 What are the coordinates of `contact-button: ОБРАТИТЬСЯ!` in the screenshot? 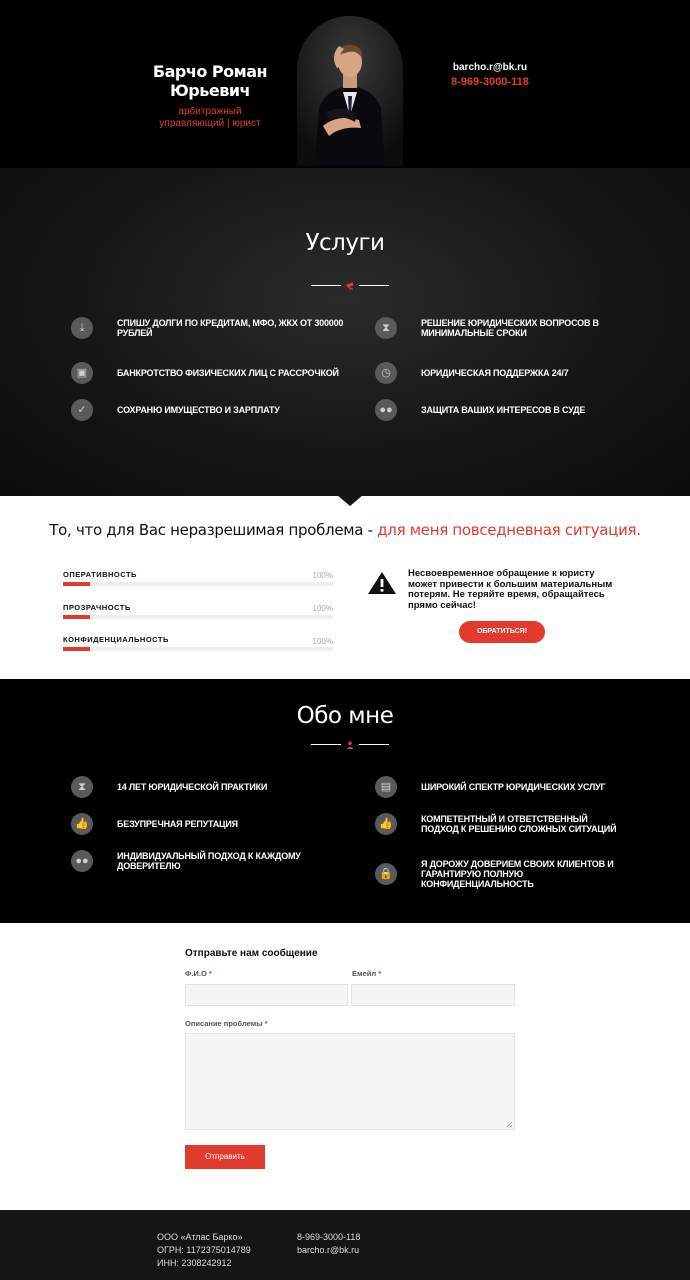 It's located at (502, 632).